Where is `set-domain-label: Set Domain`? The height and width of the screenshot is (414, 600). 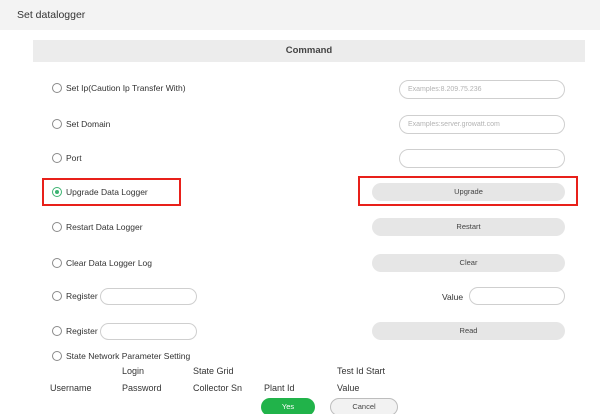 set-domain-label: Set Domain is located at coordinates (88, 124).